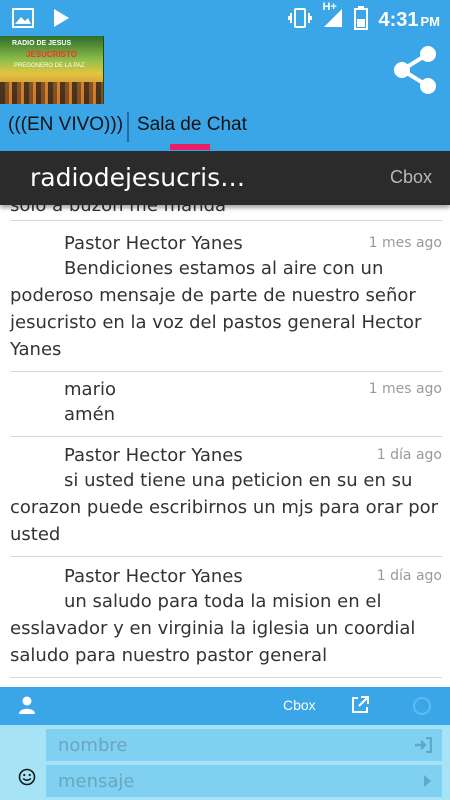  I want to click on message-input, so click(228, 781).